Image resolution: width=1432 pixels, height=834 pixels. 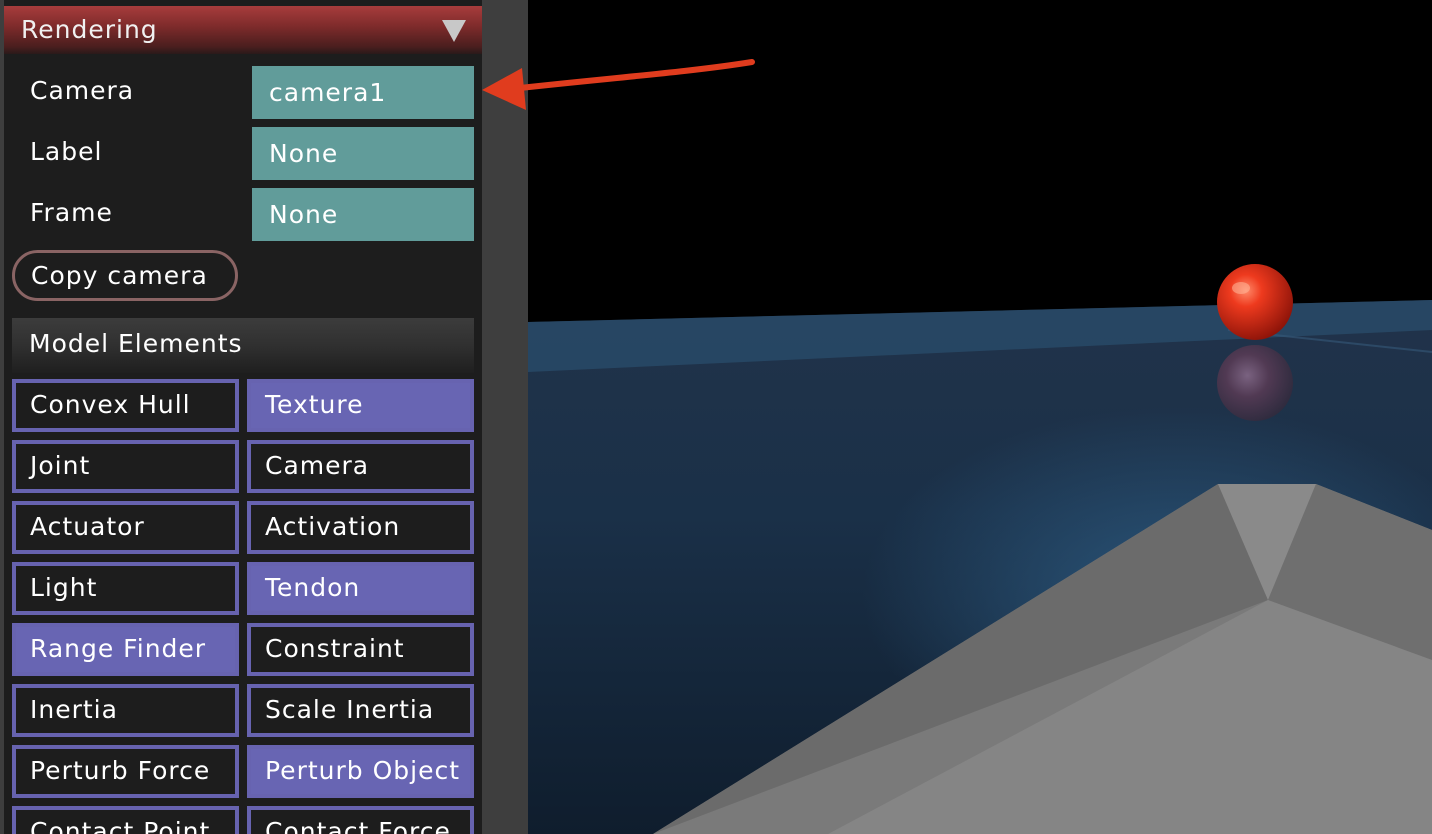 What do you see at coordinates (125, 275) in the screenshot?
I see `copy-camera-button: Copy camera` at bounding box center [125, 275].